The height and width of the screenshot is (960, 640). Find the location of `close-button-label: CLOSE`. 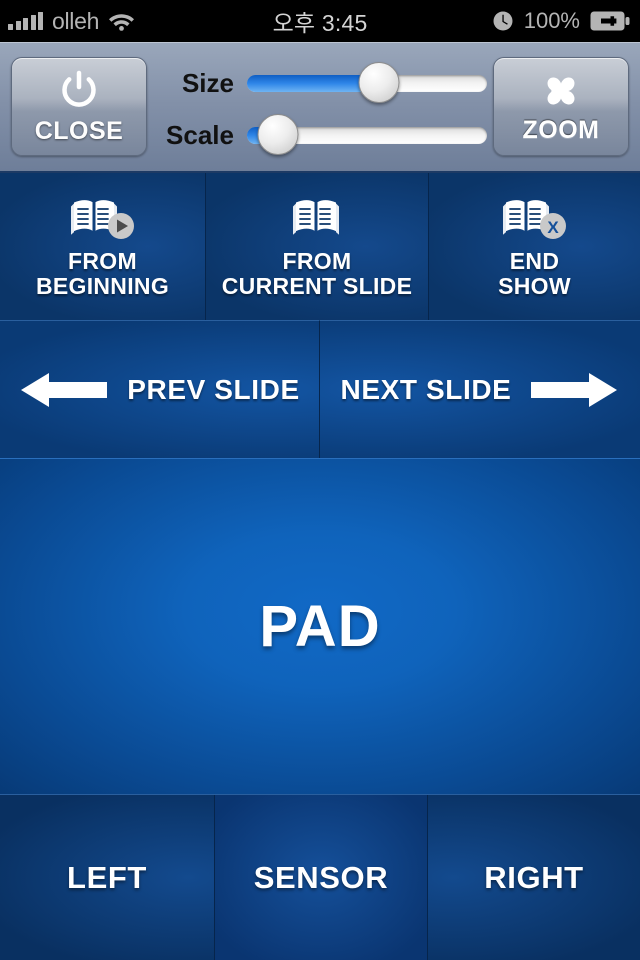

close-button-label: CLOSE is located at coordinates (79, 131).